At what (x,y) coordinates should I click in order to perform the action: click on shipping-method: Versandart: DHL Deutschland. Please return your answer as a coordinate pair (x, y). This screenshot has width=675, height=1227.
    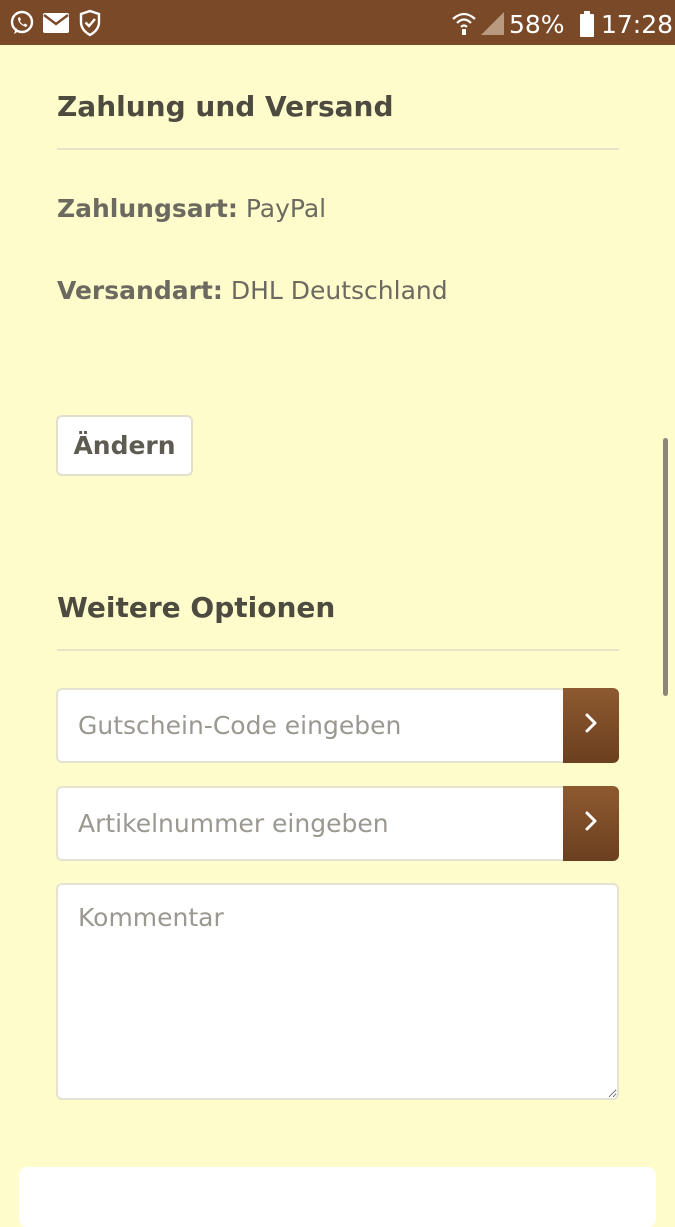
    Looking at the image, I should click on (252, 290).